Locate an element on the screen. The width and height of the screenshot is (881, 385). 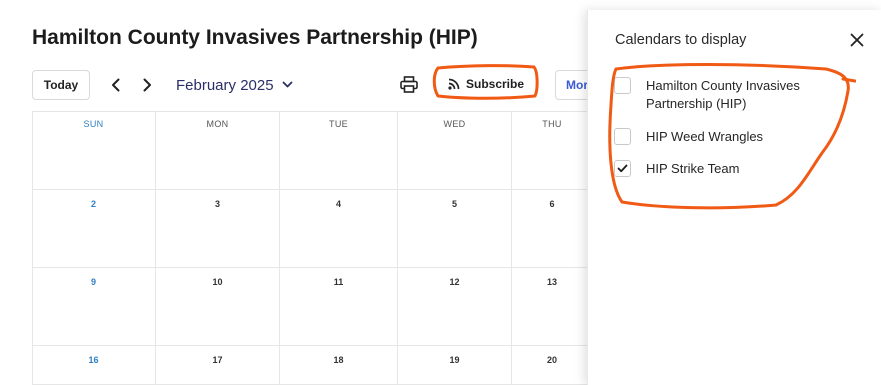
calendar-day-cell: WED is located at coordinates (455, 150).